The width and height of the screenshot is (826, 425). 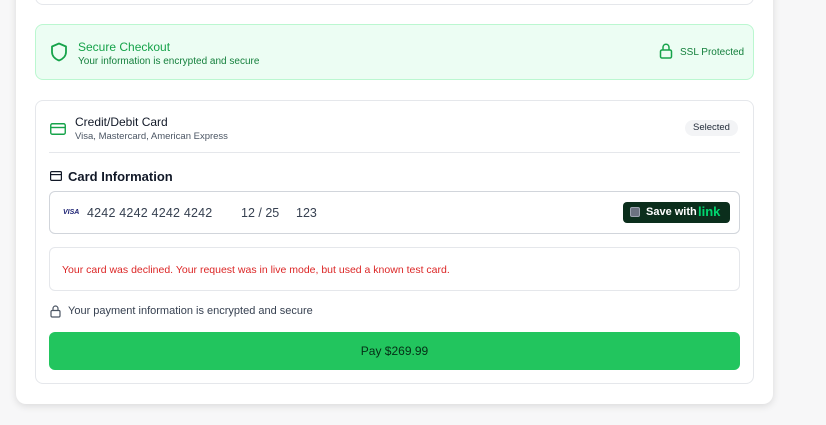 What do you see at coordinates (394, 152) in the screenshot?
I see `divider` at bounding box center [394, 152].